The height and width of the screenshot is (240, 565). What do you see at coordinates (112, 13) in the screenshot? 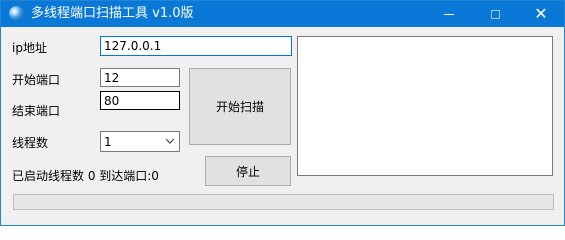
I see `window-title: 多线程端口扫描工具 v1.0版` at bounding box center [112, 13].